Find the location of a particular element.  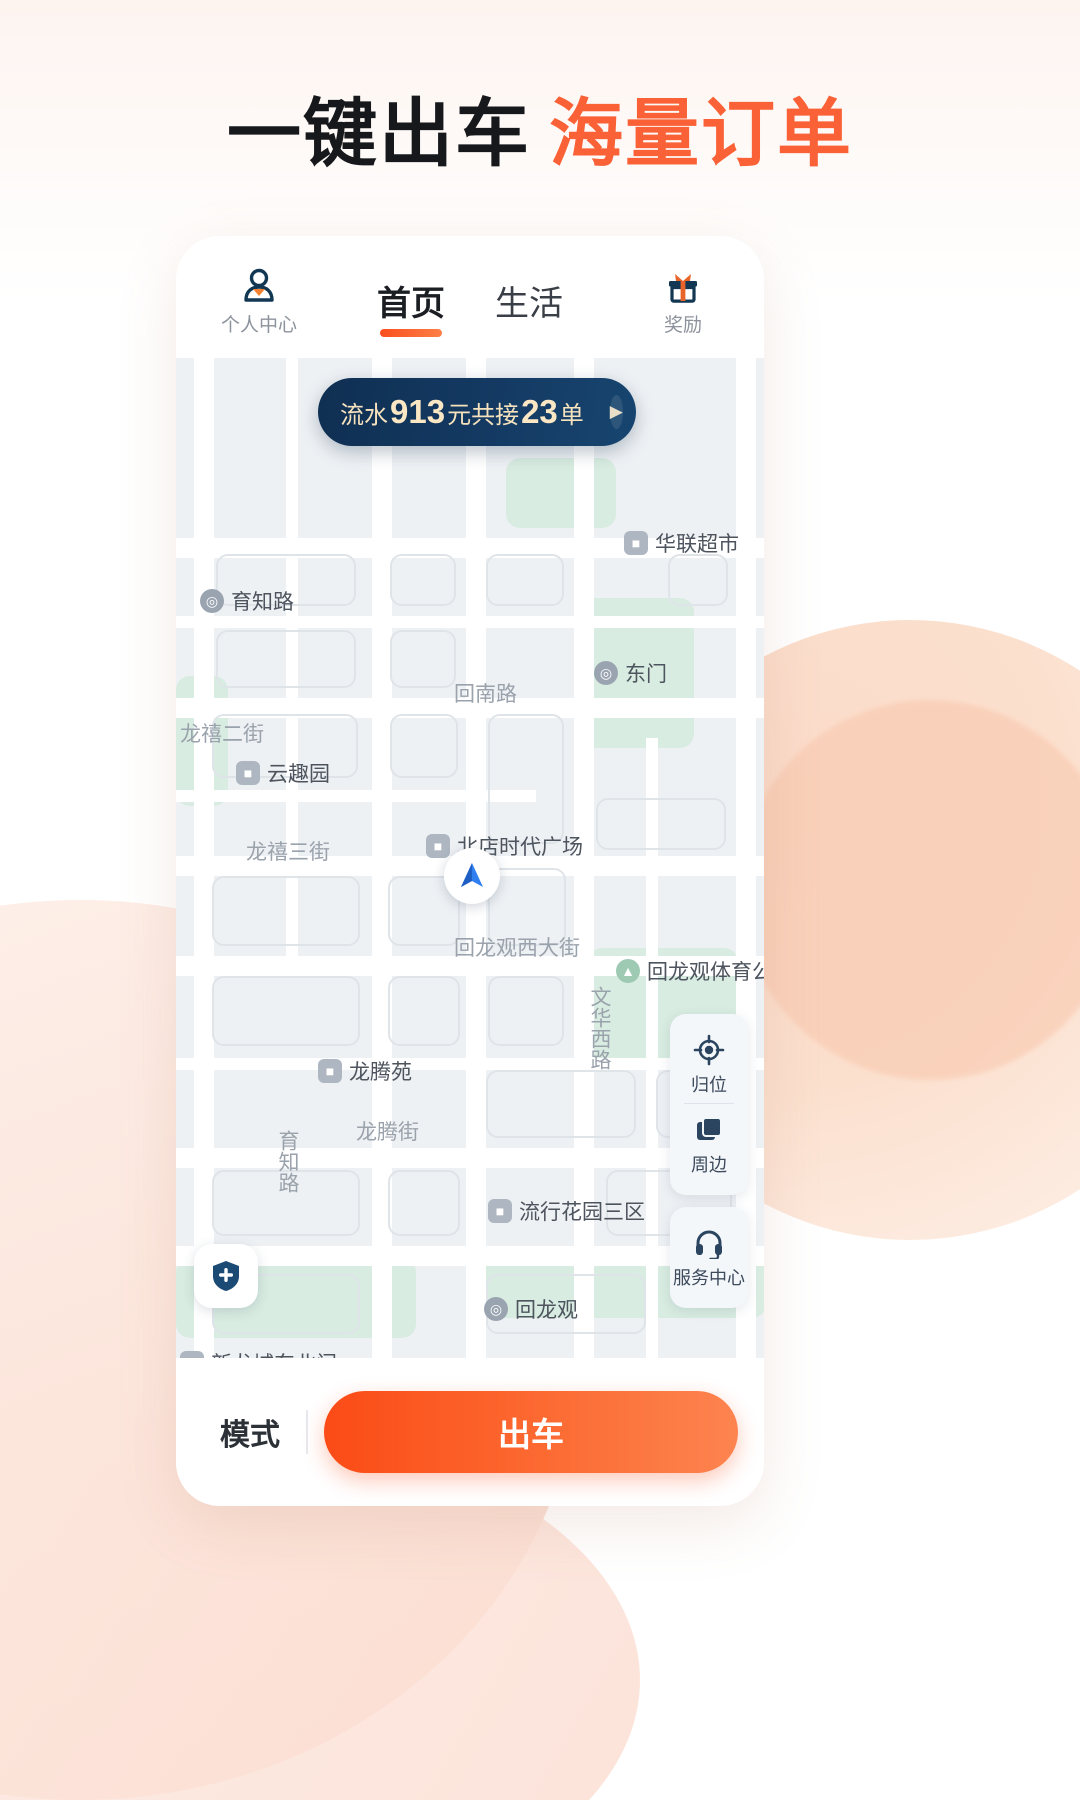

poi-label: 东门 is located at coordinates (646, 674).